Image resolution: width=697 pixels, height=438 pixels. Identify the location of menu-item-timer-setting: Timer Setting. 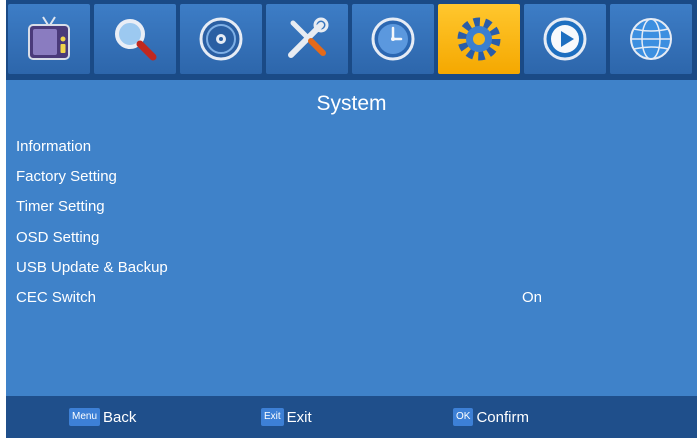
(351, 207).